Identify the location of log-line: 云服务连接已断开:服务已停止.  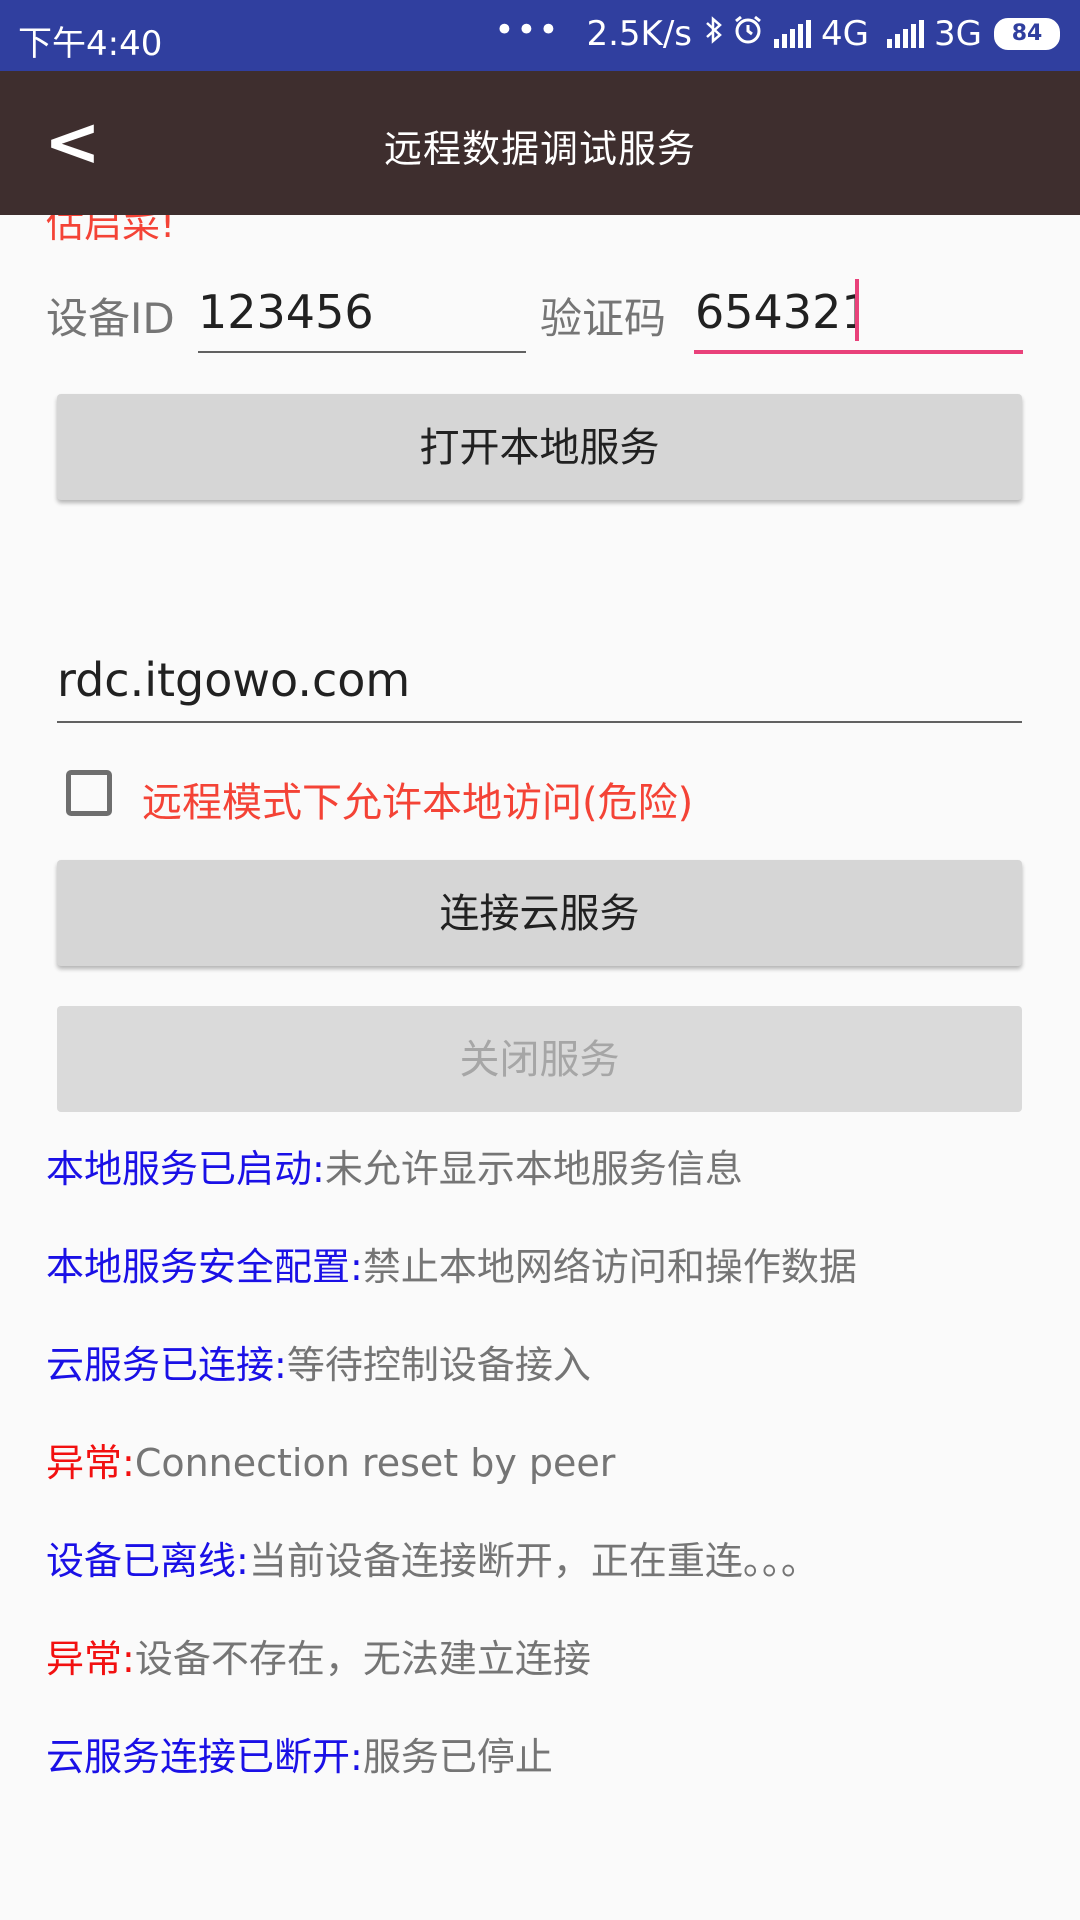
(299, 1753).